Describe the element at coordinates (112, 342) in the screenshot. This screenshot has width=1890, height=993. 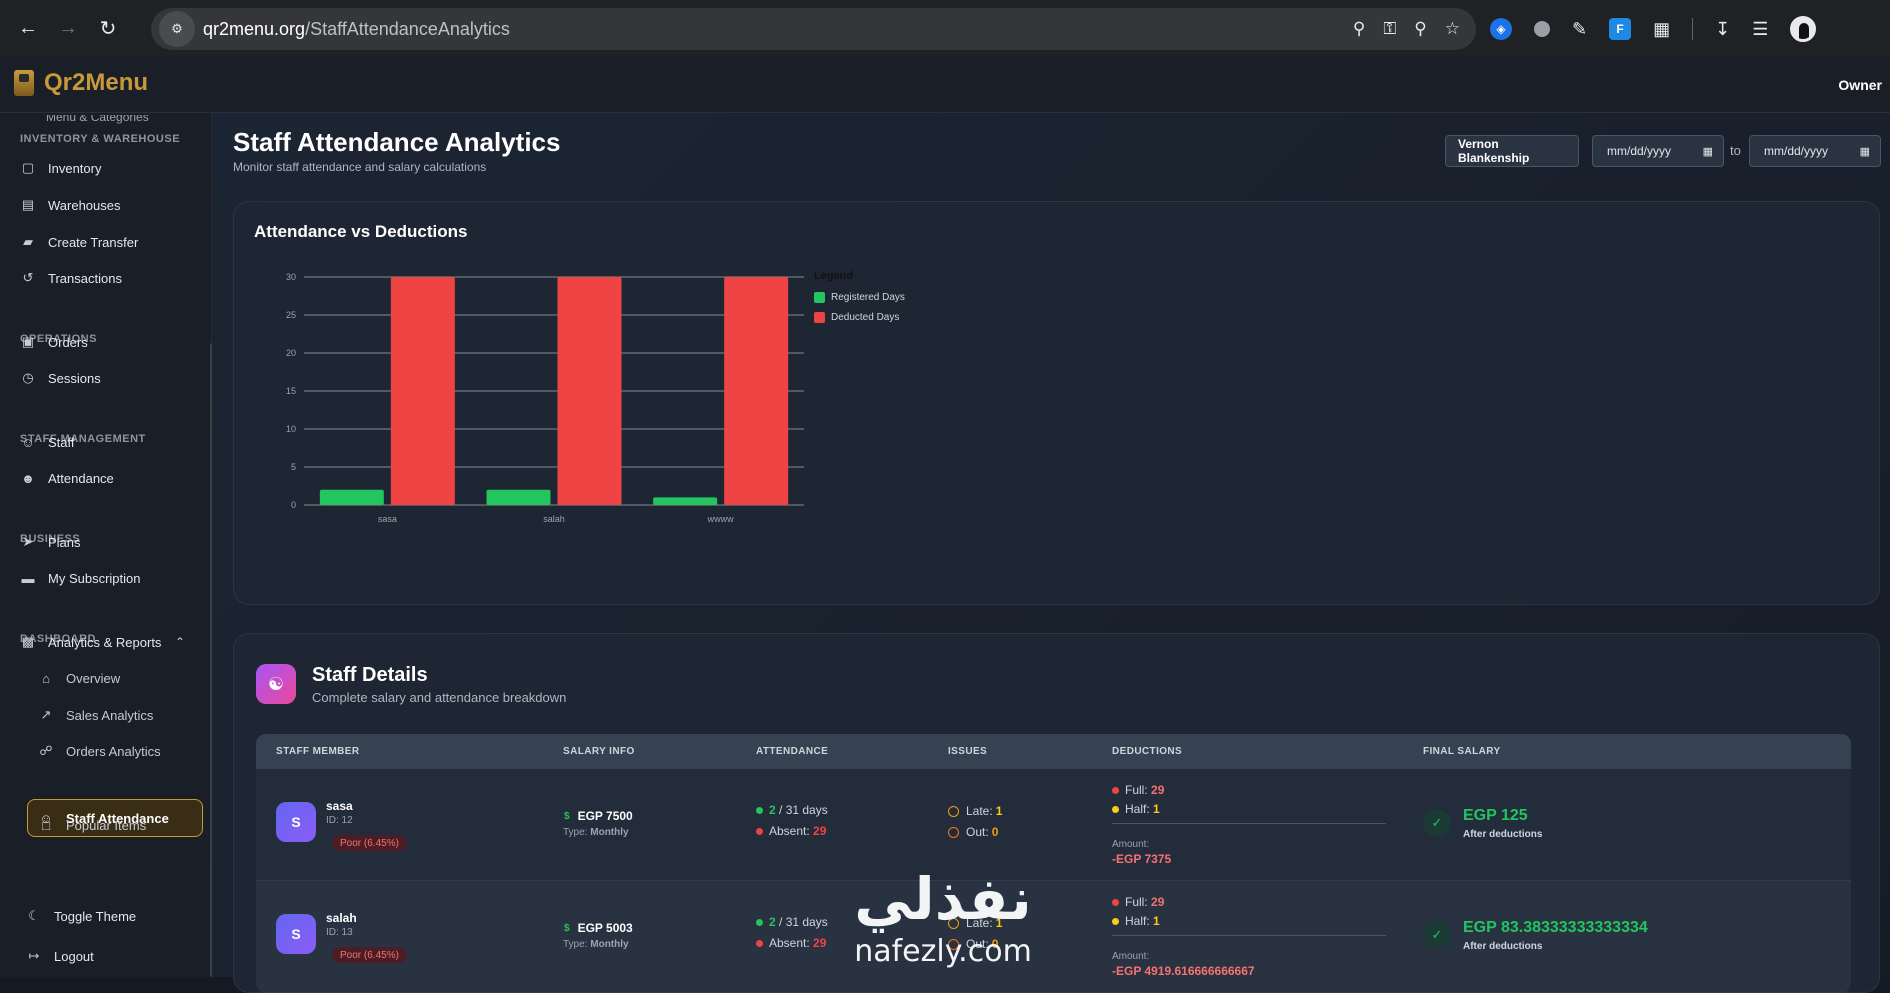
I see `sidebar-item-orders: ▣ Orders` at that location.